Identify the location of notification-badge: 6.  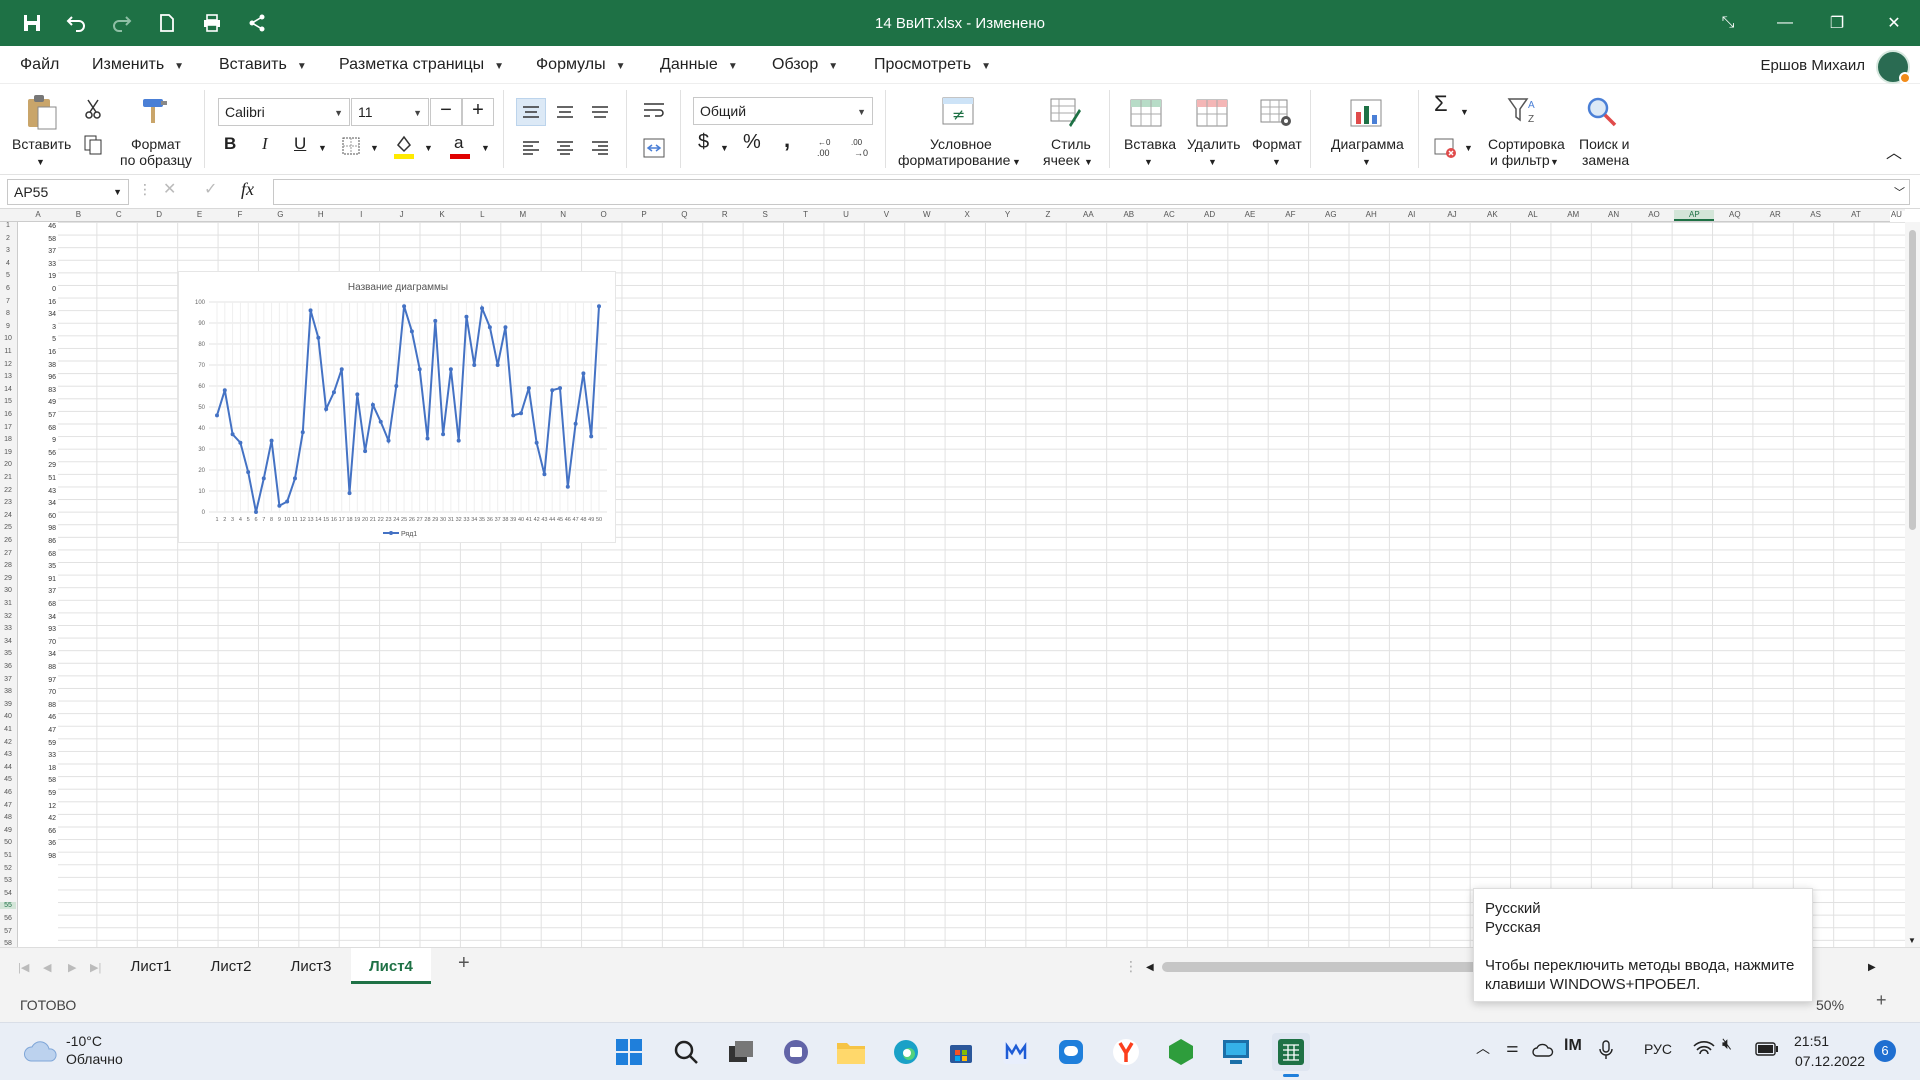
(1885, 1051).